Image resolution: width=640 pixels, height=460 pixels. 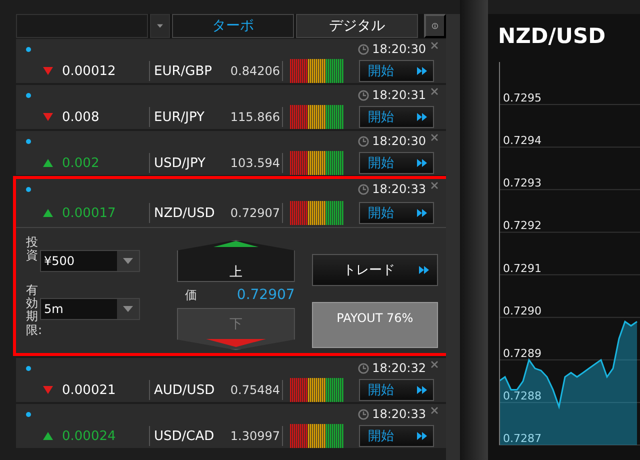 What do you see at coordinates (185, 436) in the screenshot?
I see `currency-pair: USD/CAD` at bounding box center [185, 436].